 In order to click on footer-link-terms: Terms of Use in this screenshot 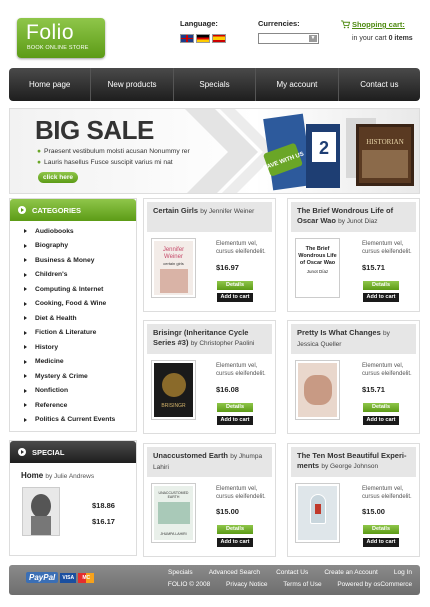, I will do `click(302, 584)`.